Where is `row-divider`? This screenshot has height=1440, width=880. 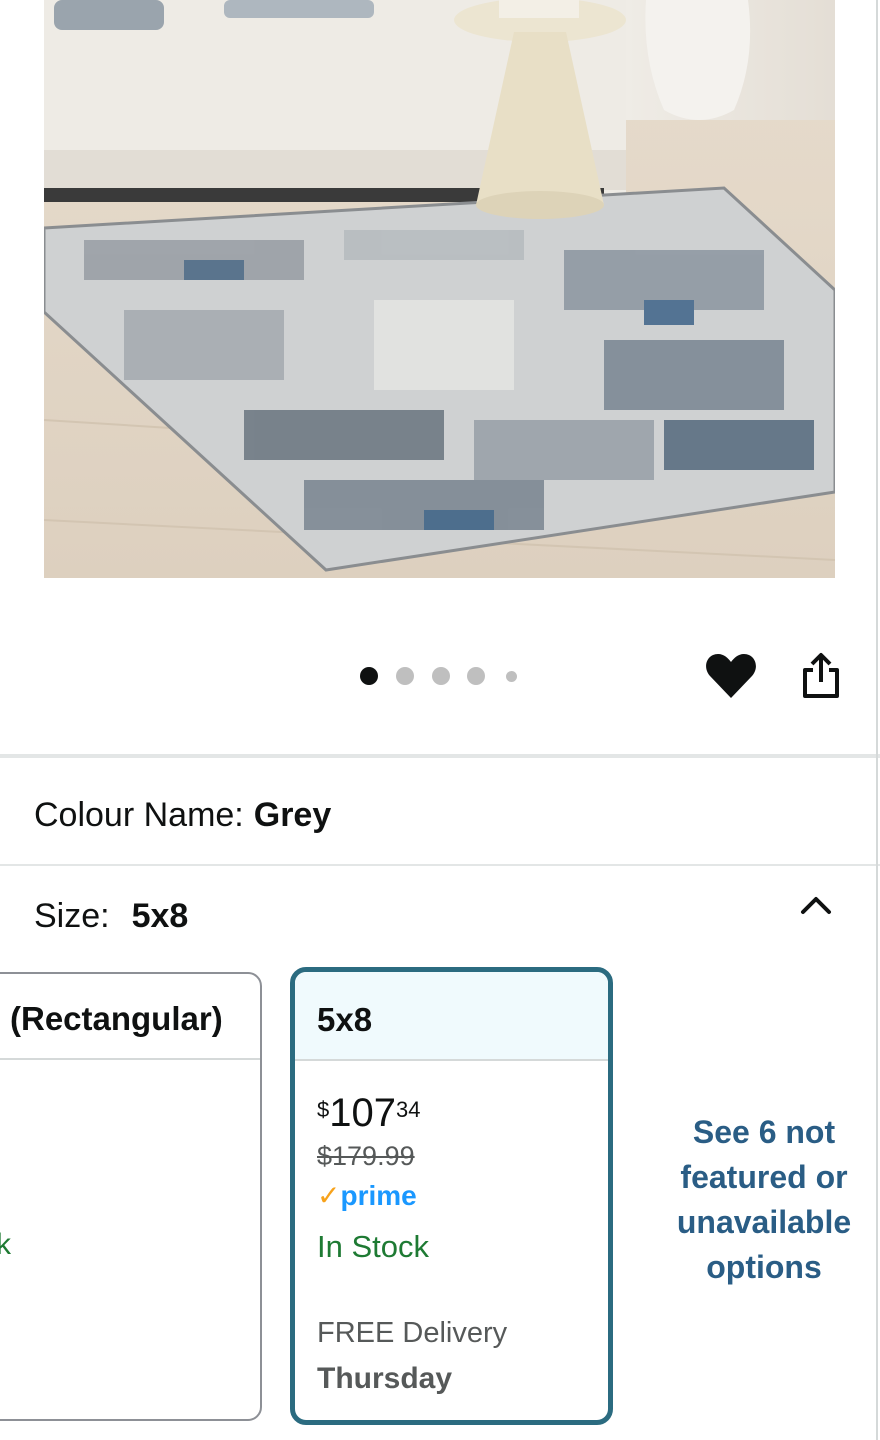
row-divider is located at coordinates (440, 865).